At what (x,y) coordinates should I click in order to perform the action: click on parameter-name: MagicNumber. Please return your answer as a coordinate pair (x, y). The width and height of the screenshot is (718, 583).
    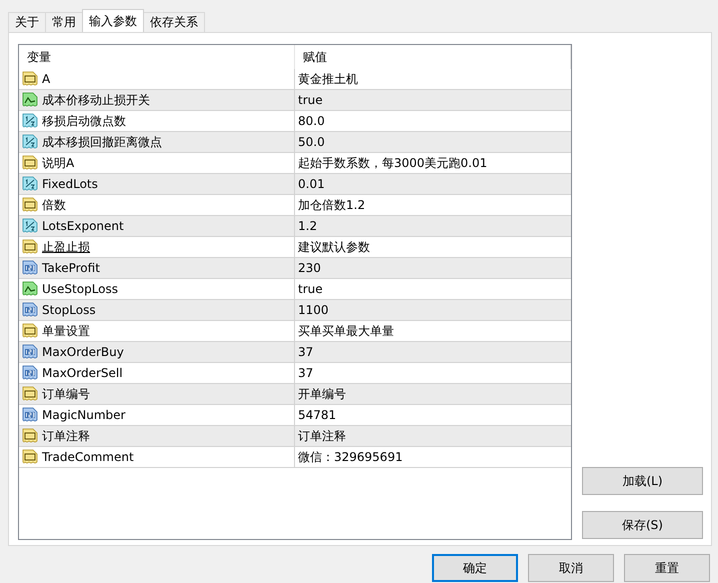
    Looking at the image, I should click on (84, 415).